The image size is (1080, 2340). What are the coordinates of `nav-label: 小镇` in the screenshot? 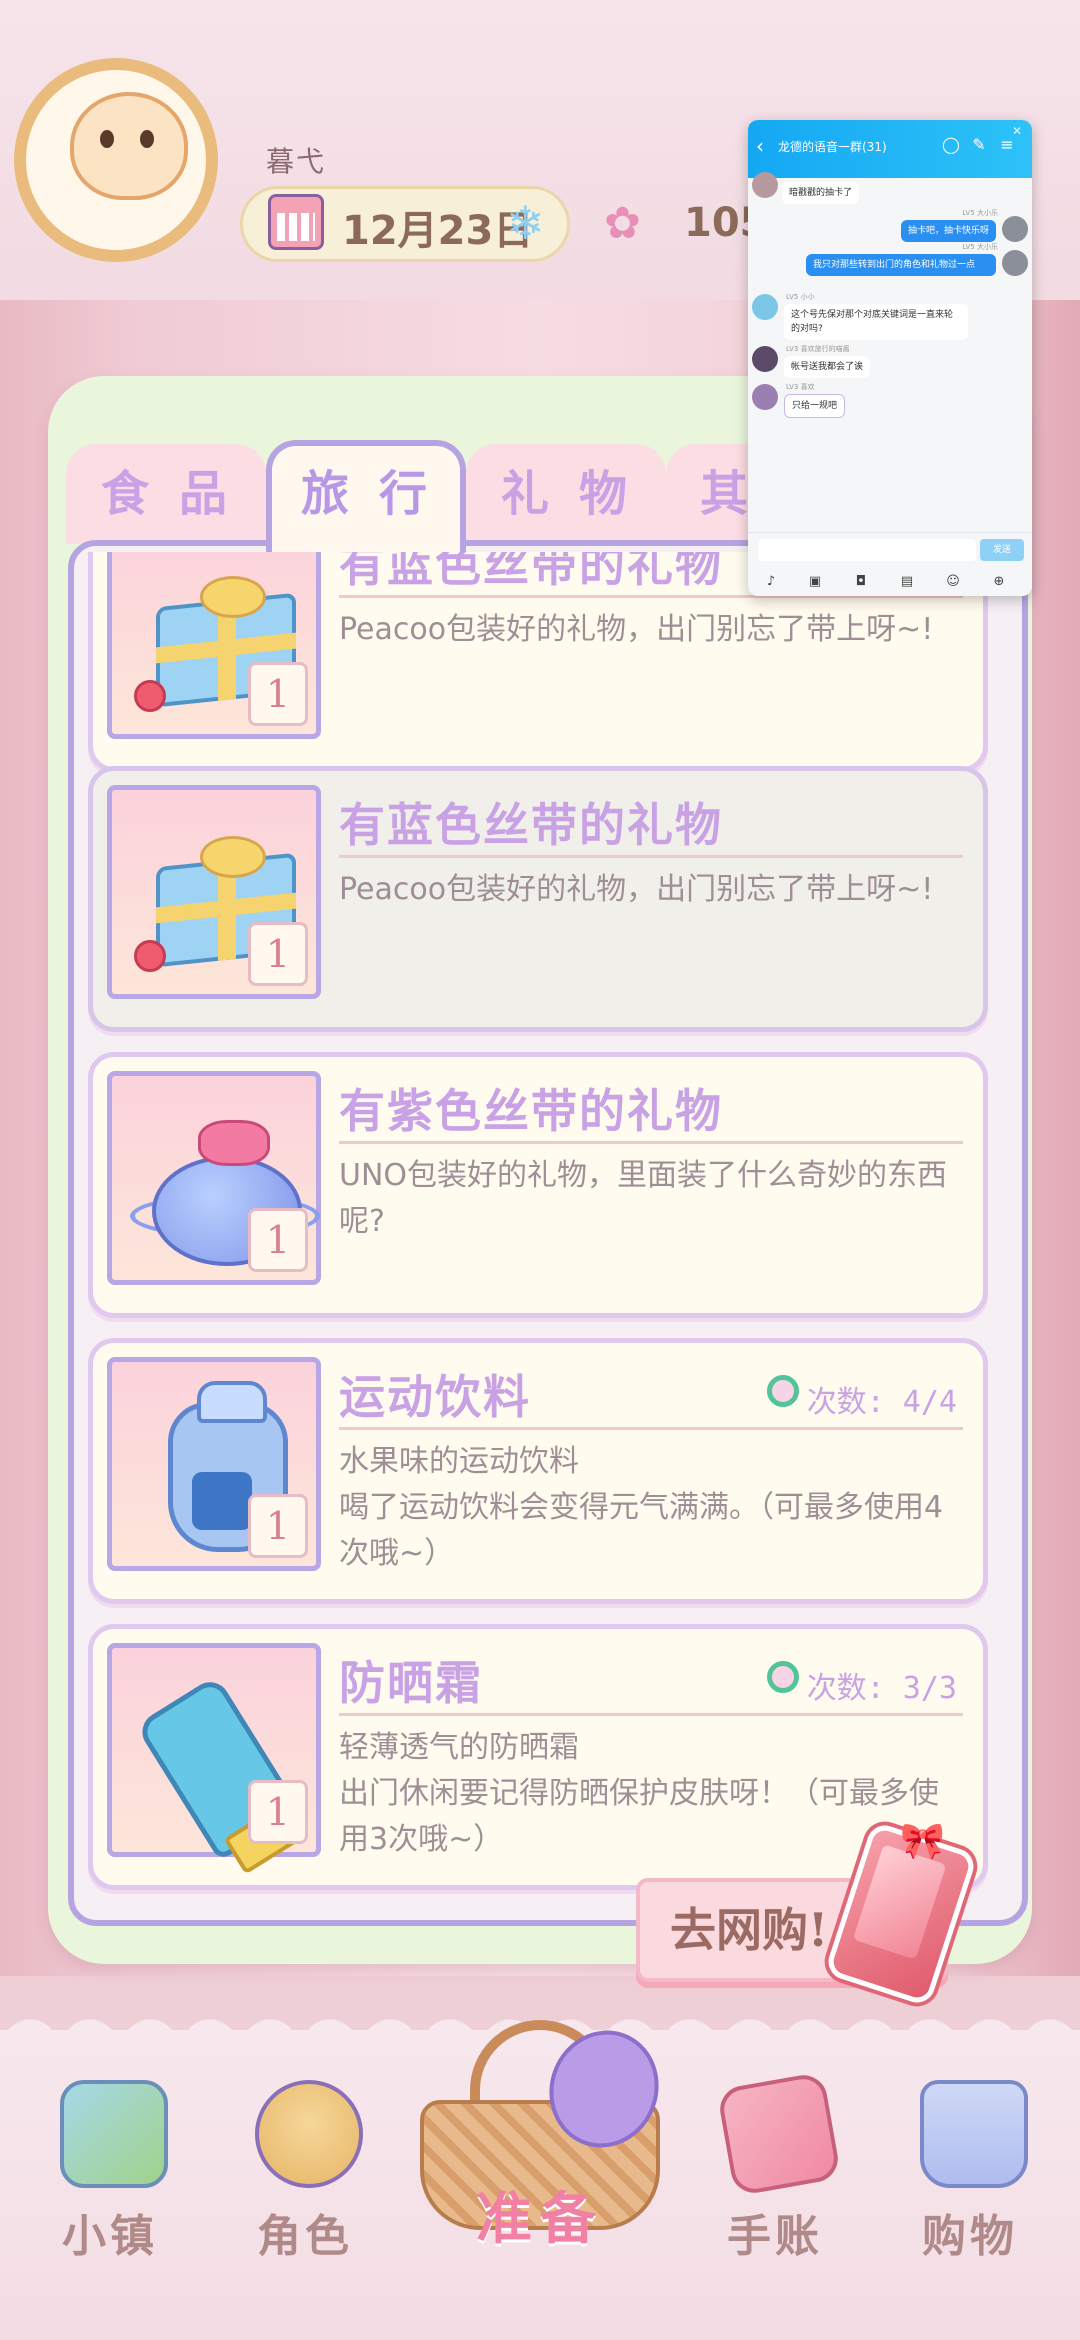 It's located at (110, 2236).